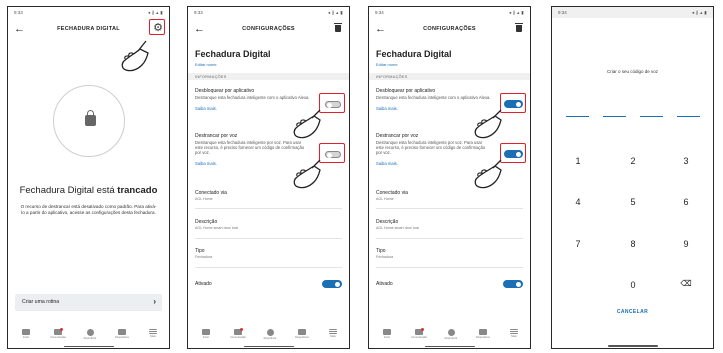 This screenshot has height=353, width=723. What do you see at coordinates (686, 161) in the screenshot?
I see `keypad-key-3: 3` at bounding box center [686, 161].